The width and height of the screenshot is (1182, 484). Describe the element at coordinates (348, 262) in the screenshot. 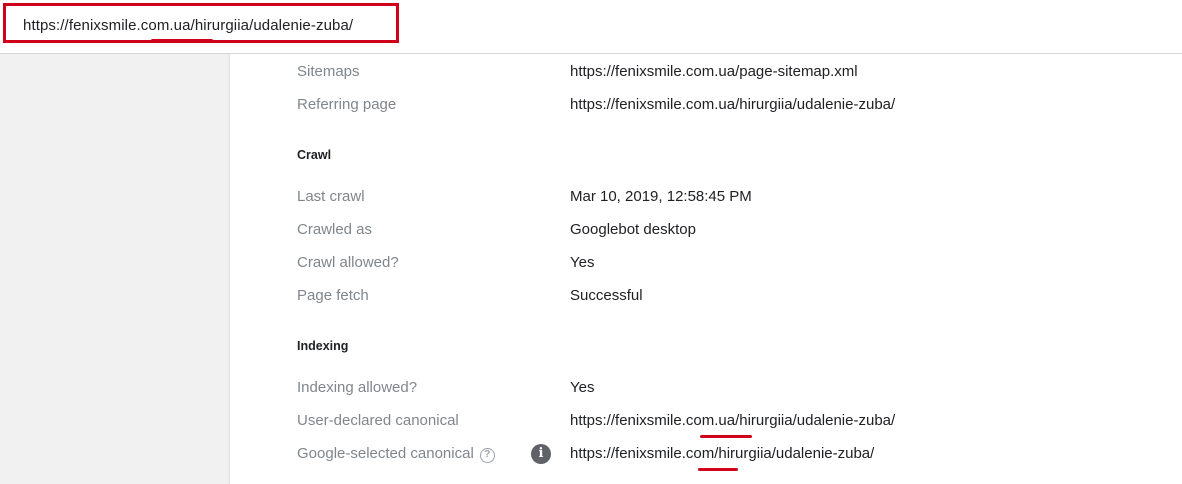

I see `label-crawl-allowed: Crawl allowed?` at that location.